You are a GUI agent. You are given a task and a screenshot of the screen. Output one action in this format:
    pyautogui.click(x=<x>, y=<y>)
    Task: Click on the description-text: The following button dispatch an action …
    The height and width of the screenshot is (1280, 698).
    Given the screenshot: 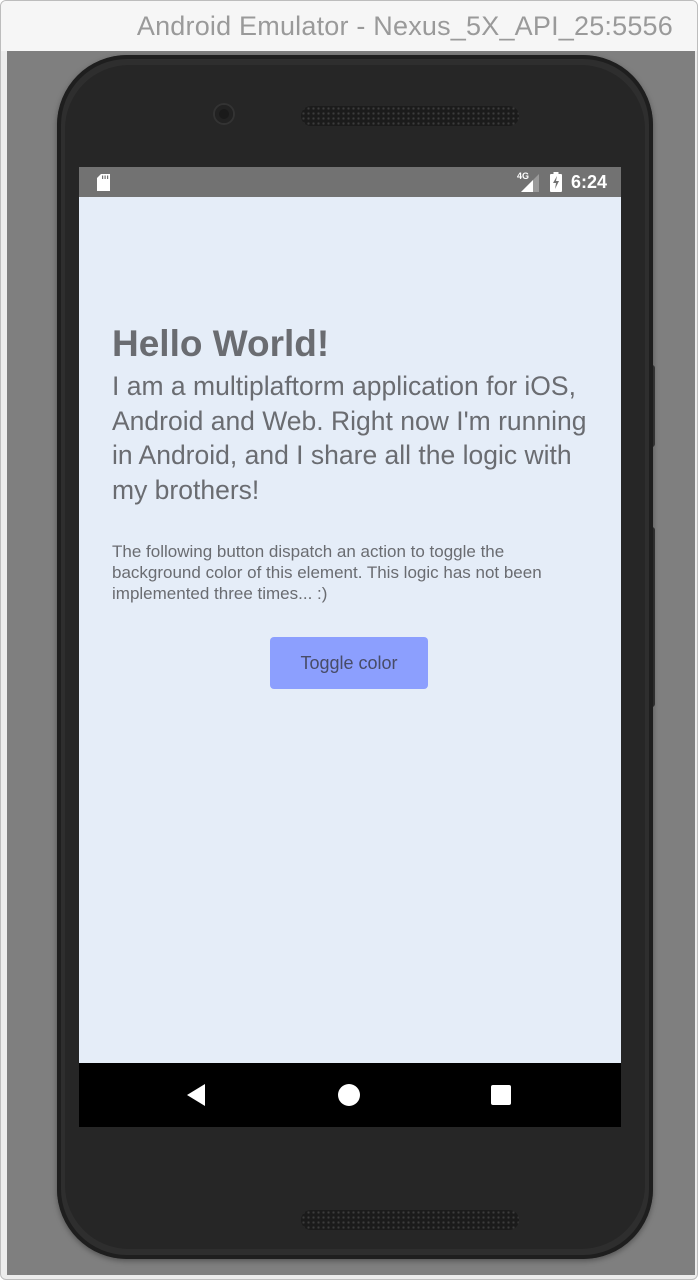 What is the action you would take?
    pyautogui.click(x=327, y=572)
    